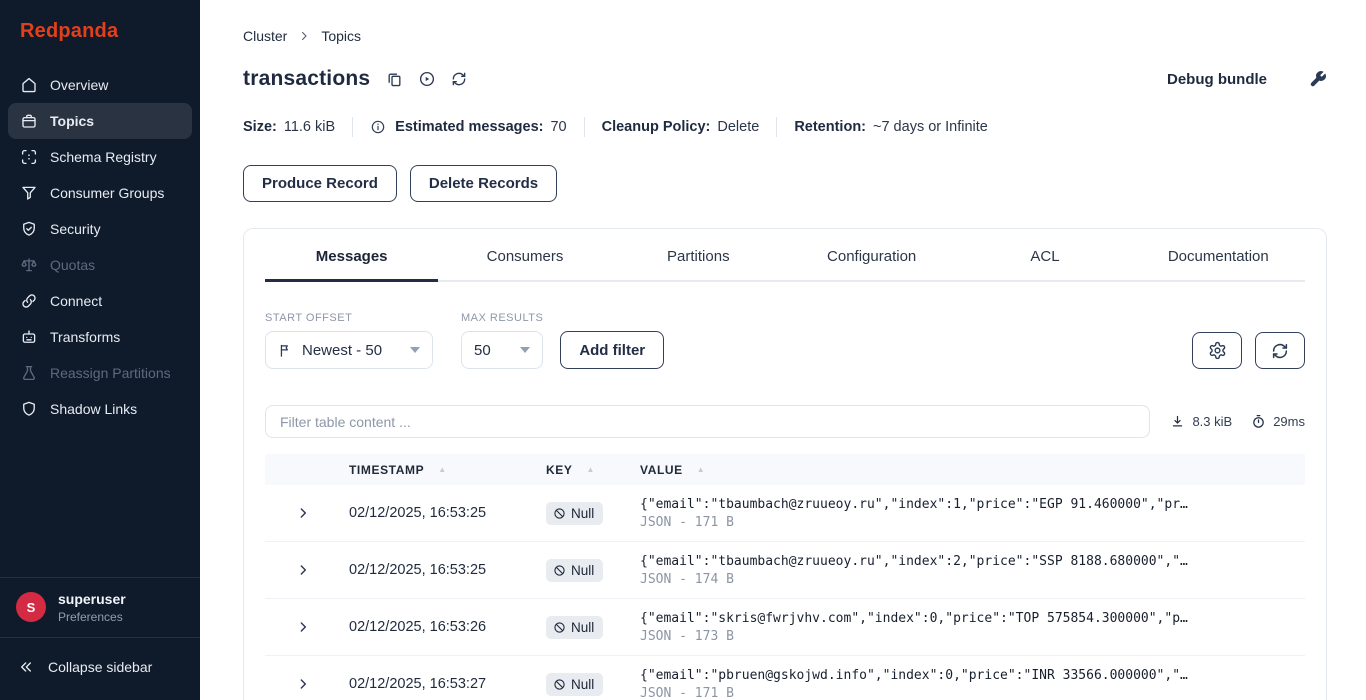 This screenshot has width=1366, height=700. What do you see at coordinates (1044, 255) in the screenshot?
I see `tab-acl: ACL` at bounding box center [1044, 255].